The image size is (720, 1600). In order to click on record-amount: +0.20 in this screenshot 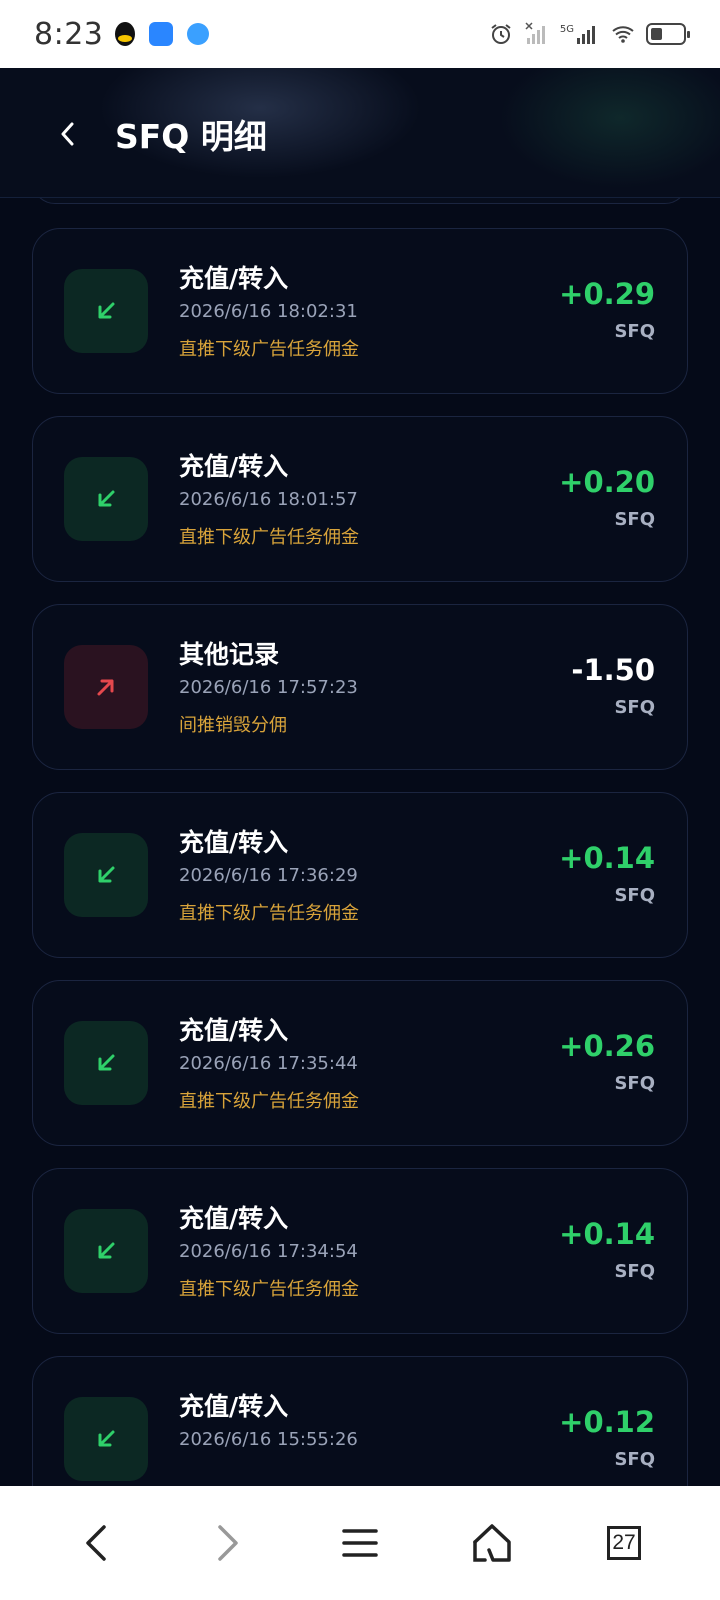, I will do `click(607, 482)`.